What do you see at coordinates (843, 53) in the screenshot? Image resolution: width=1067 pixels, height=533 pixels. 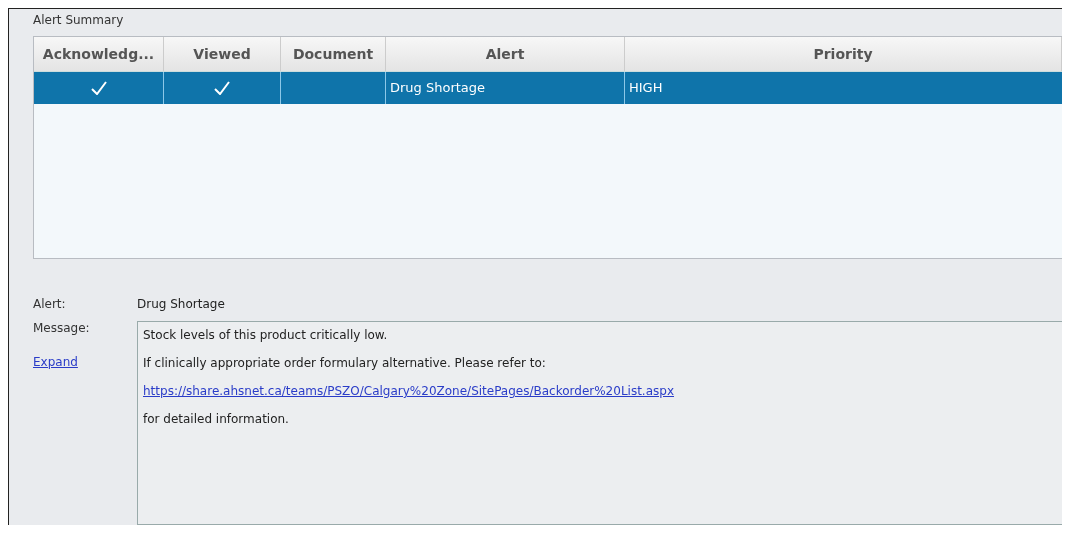 I see `column-header: Priority` at bounding box center [843, 53].